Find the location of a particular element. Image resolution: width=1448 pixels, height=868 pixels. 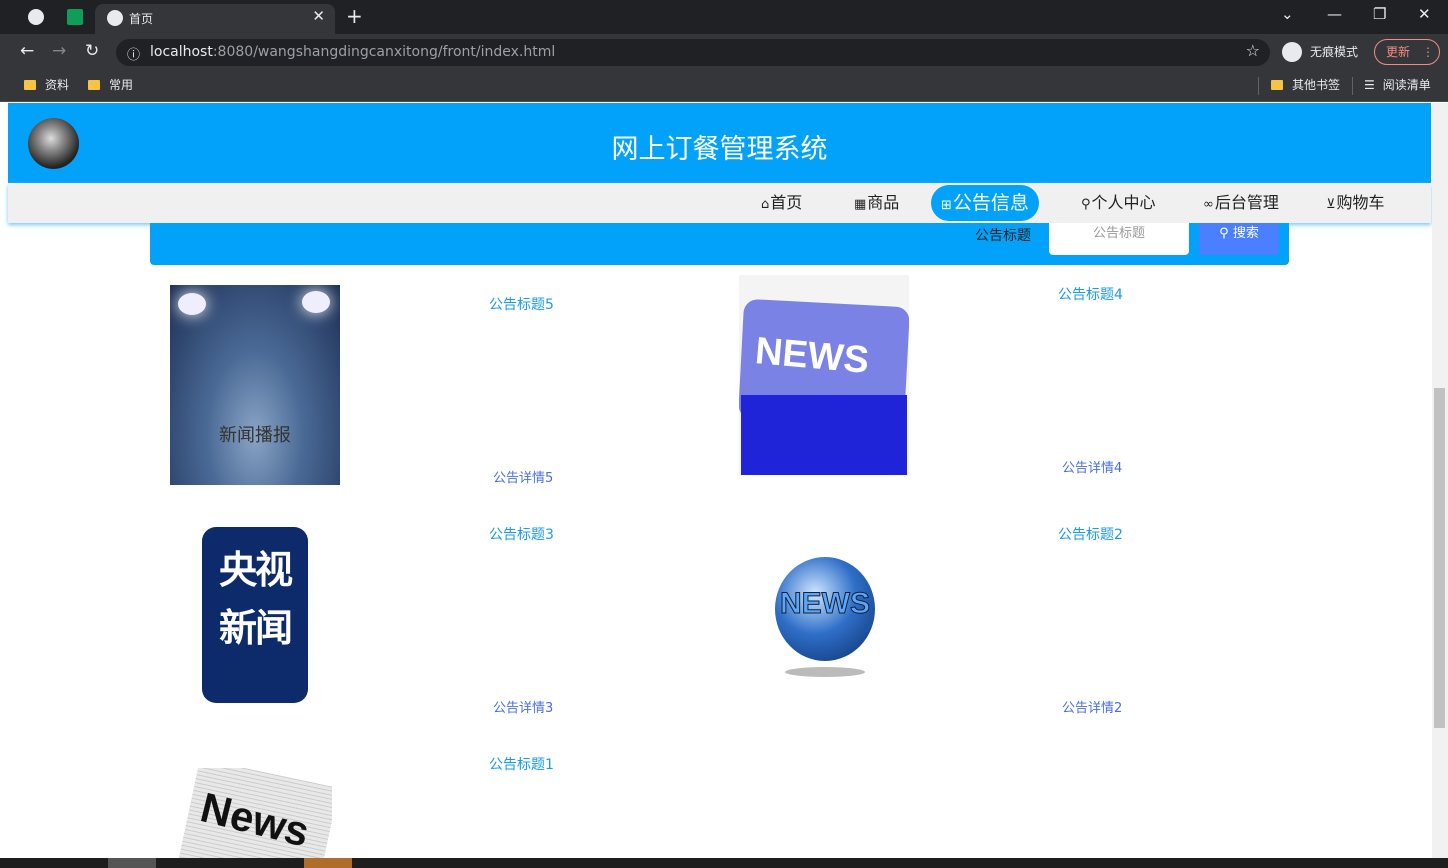

close-window-icon: ✕ is located at coordinates (1424, 14).